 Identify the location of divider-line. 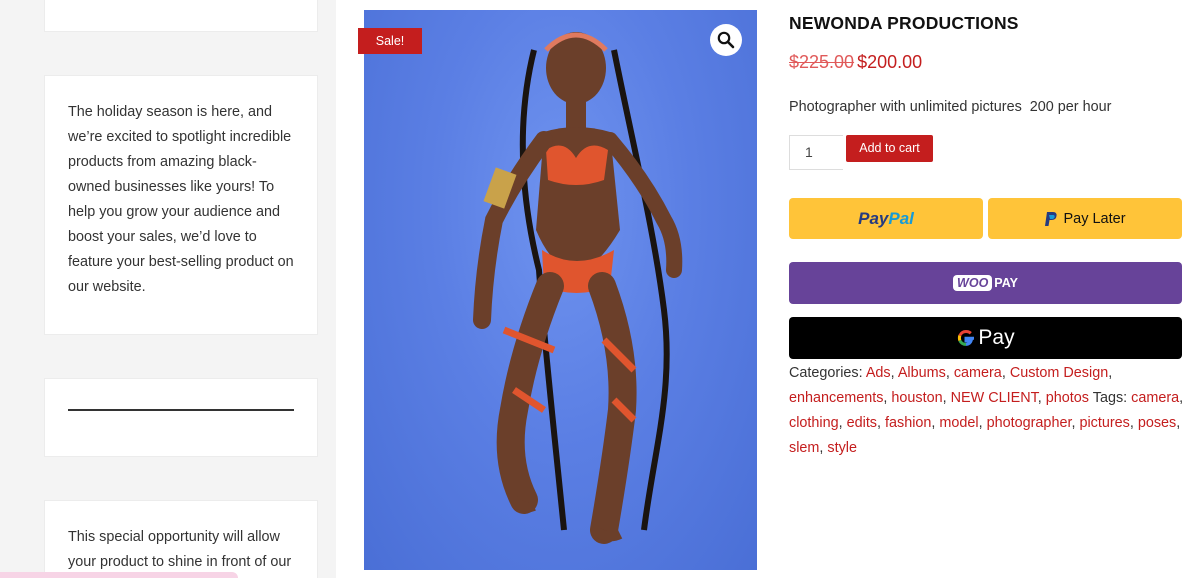
(181, 410).